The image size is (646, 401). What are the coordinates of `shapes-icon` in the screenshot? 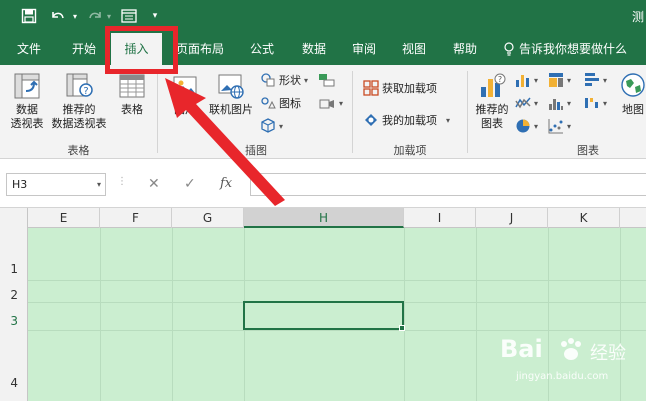 It's located at (268, 80).